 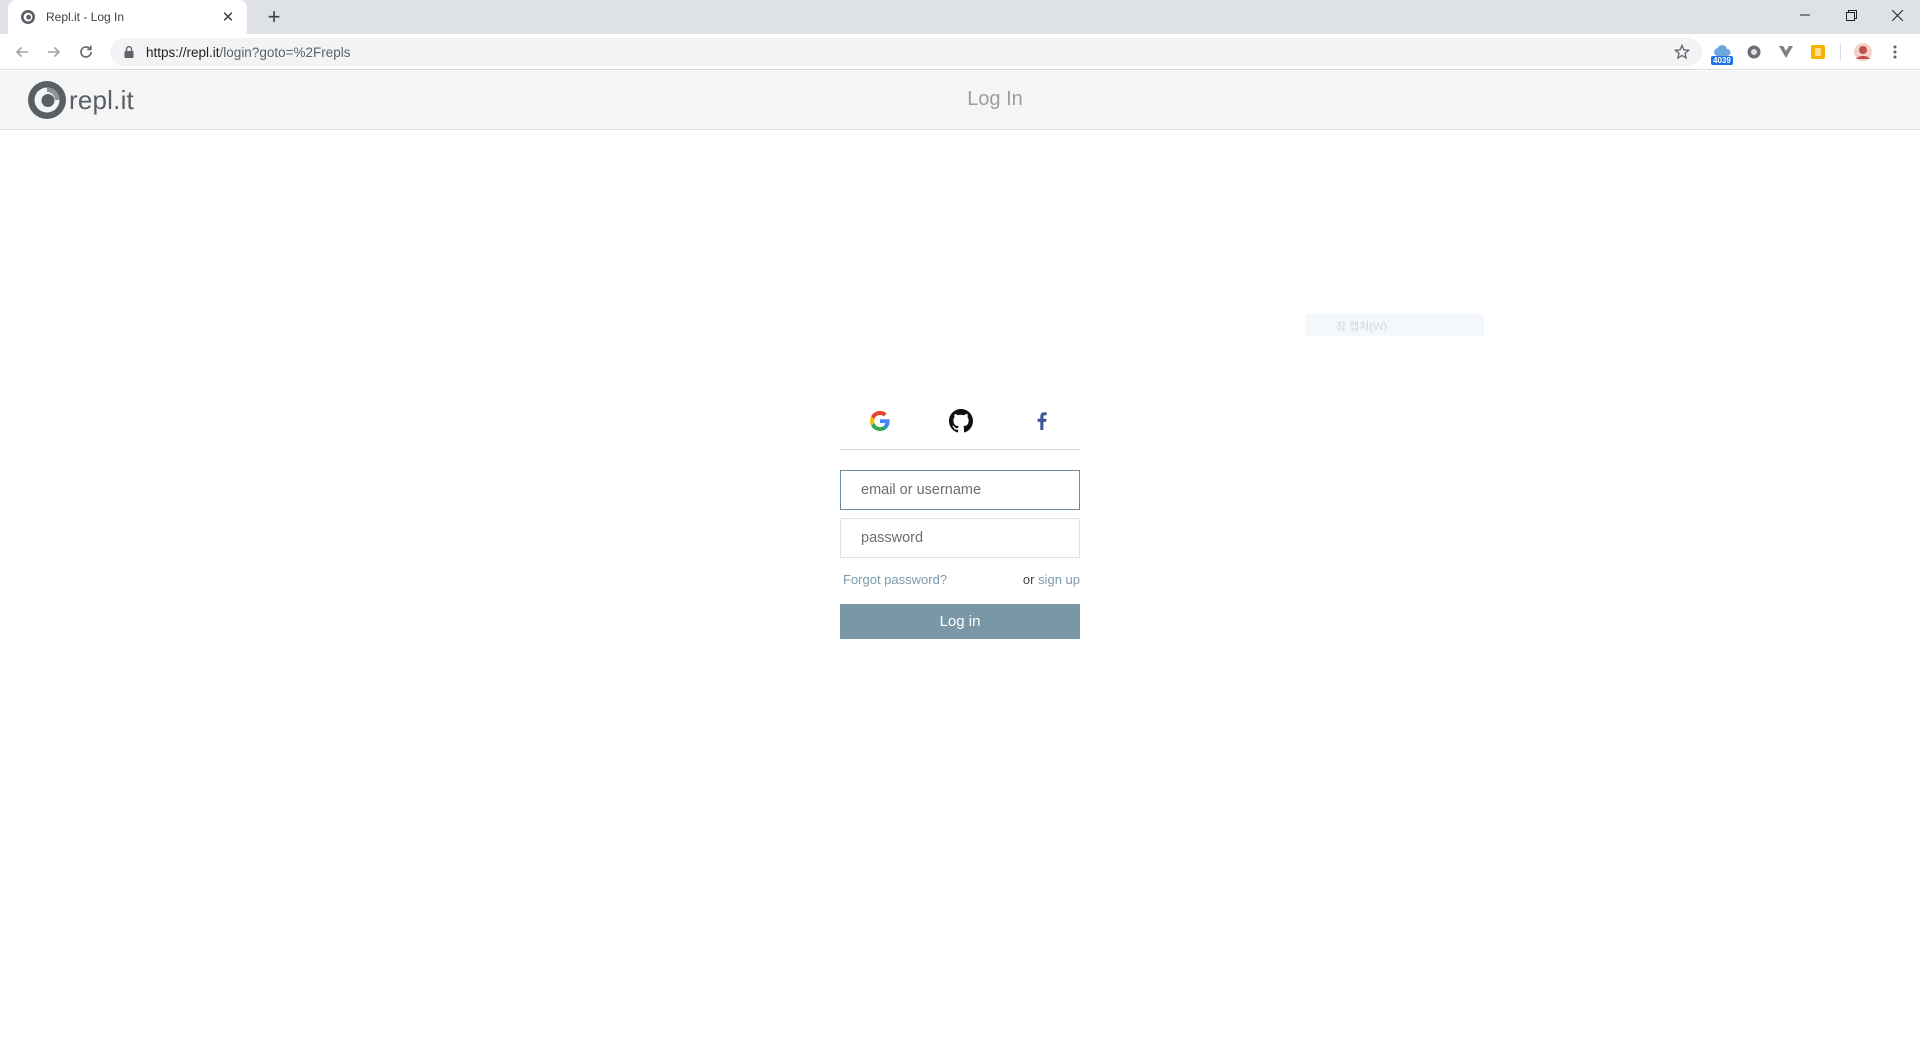 I want to click on address-bar: https://repl.it/login?goto=%2Frepls, so click(x=906, y=52).